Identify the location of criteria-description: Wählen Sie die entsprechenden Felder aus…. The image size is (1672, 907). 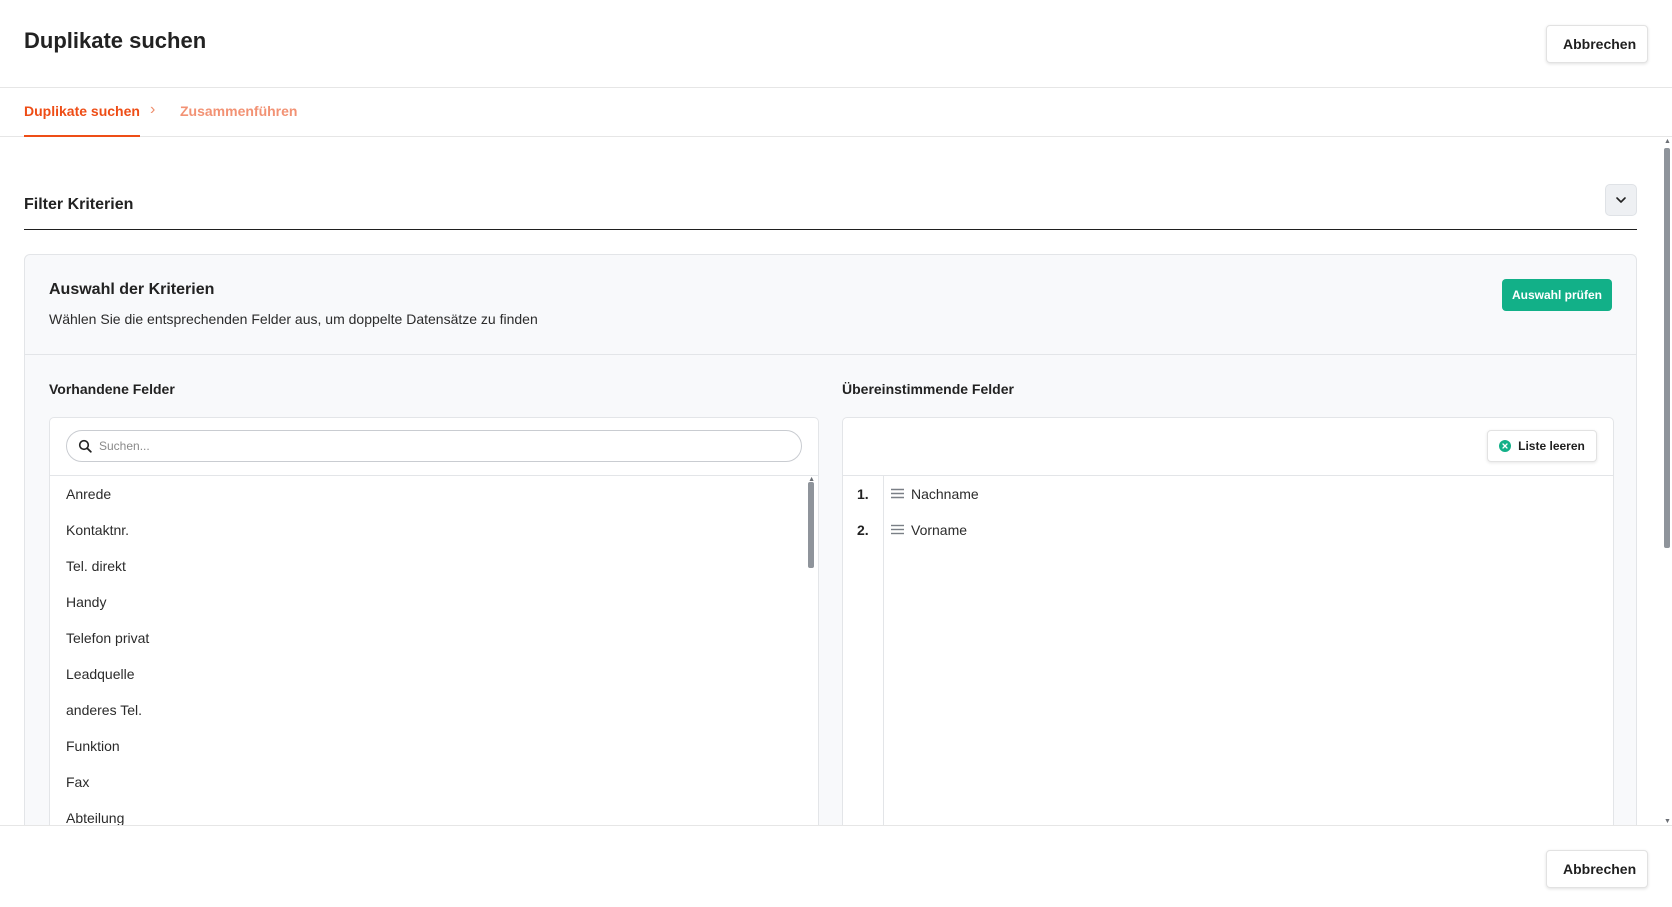
(293, 319).